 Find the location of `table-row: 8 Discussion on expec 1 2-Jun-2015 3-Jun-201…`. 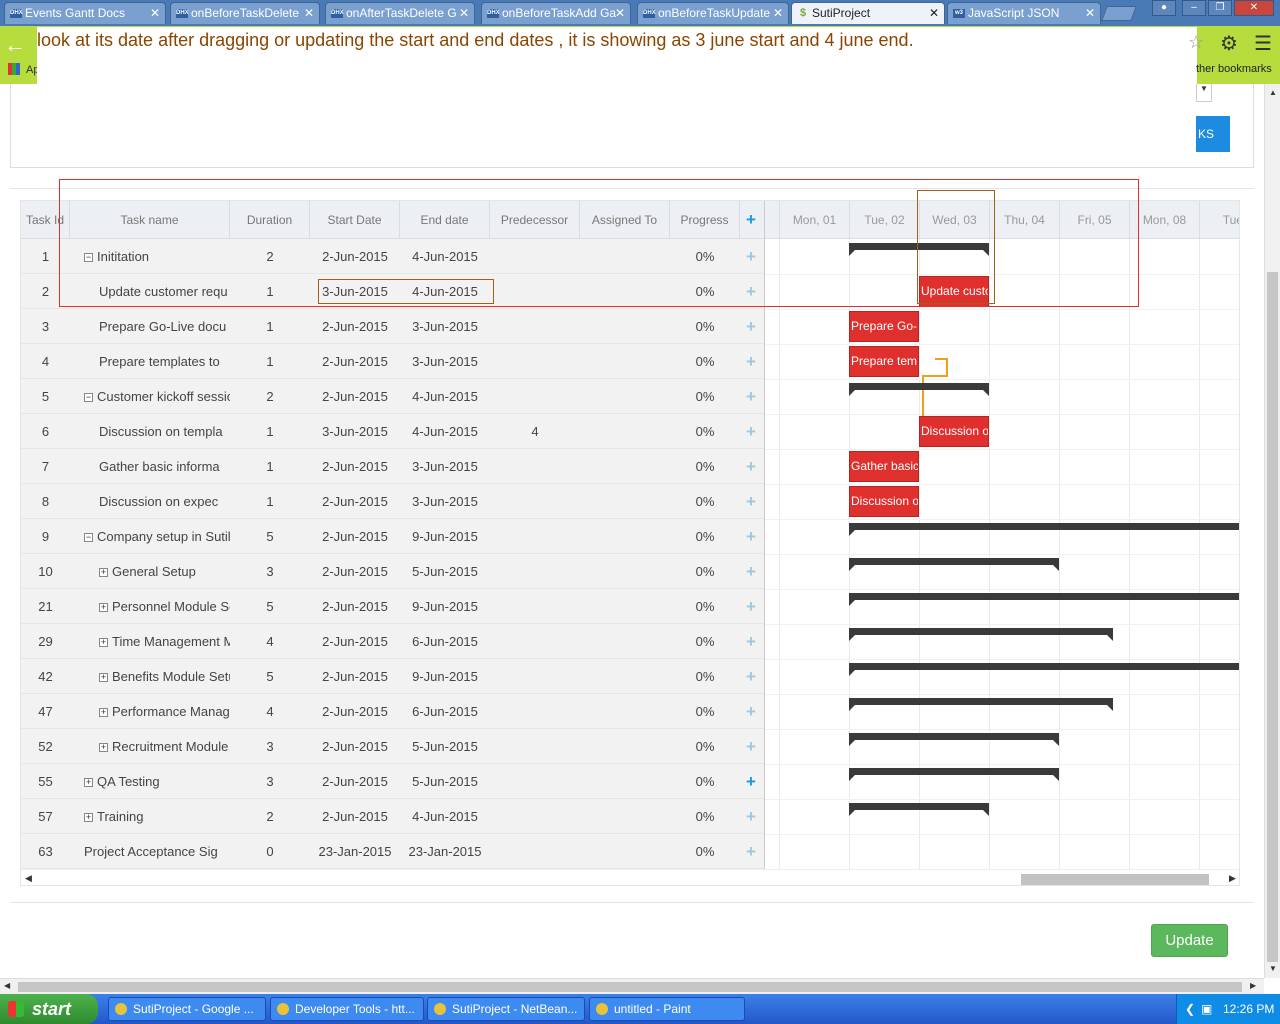

table-row: 8 Discussion on expec 1 2-Jun-2015 3-Jun-201… is located at coordinates (392, 501).